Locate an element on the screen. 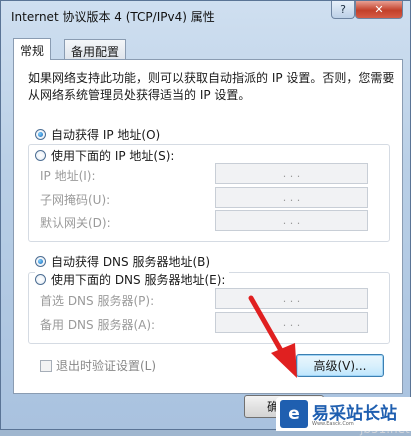 Image resolution: width=411 pixels, height=436 pixels. manual-dns-label: 使用下面的 DNS 服务器地址(E): is located at coordinates (138, 280).